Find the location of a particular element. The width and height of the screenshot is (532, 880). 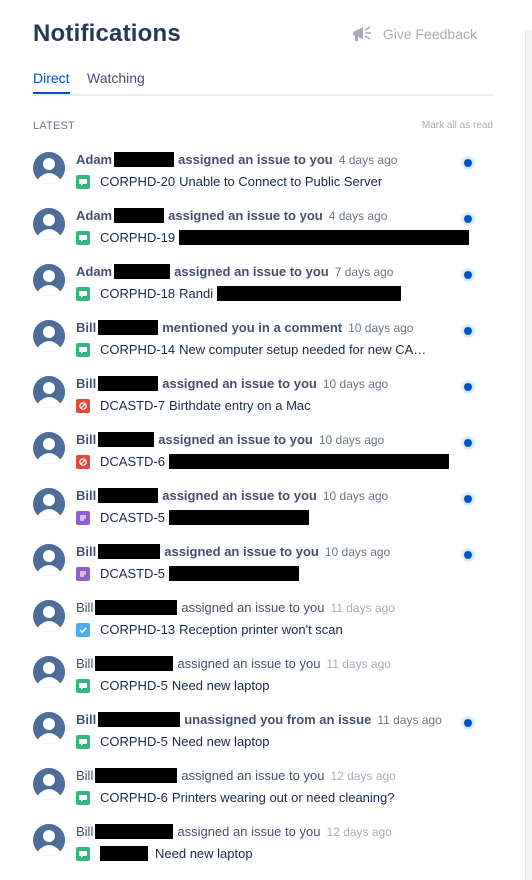

issue-line: CORPHD-19 is located at coordinates (273, 237).